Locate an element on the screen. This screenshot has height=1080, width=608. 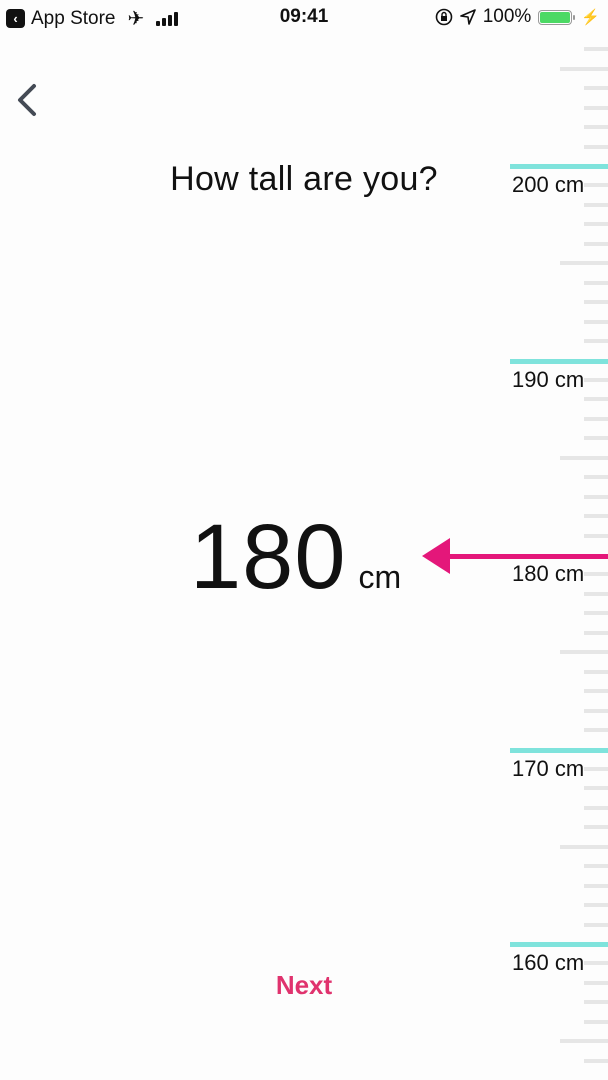
height-display: 180 cm is located at coordinates (295, 557).